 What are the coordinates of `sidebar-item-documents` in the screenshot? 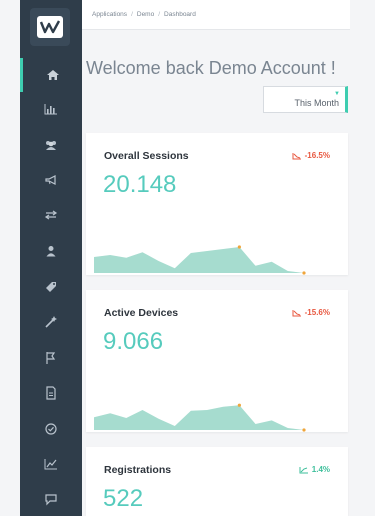 It's located at (51, 393).